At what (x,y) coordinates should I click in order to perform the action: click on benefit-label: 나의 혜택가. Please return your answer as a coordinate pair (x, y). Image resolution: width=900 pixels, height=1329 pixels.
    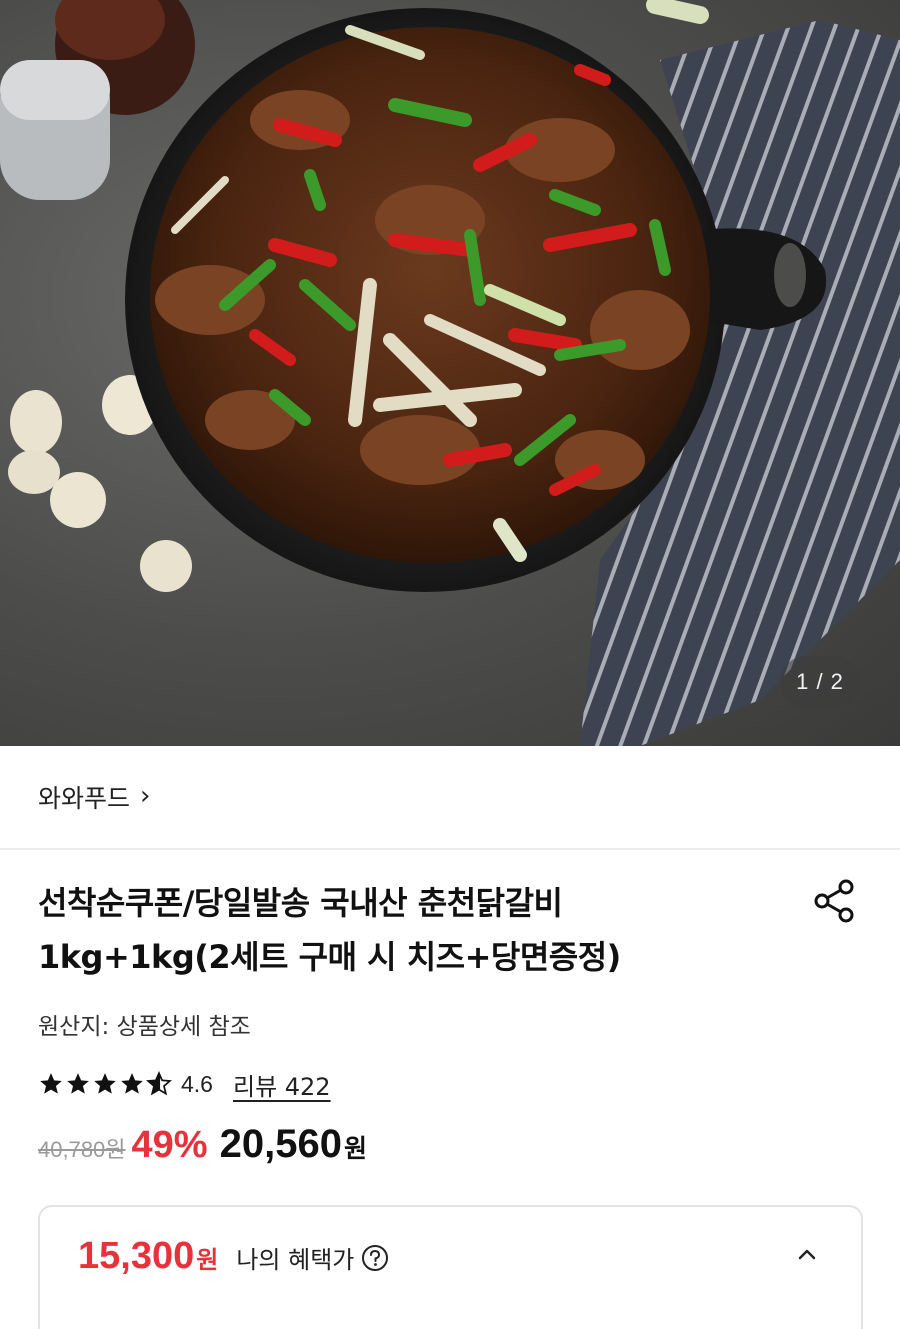
    Looking at the image, I should click on (295, 1260).